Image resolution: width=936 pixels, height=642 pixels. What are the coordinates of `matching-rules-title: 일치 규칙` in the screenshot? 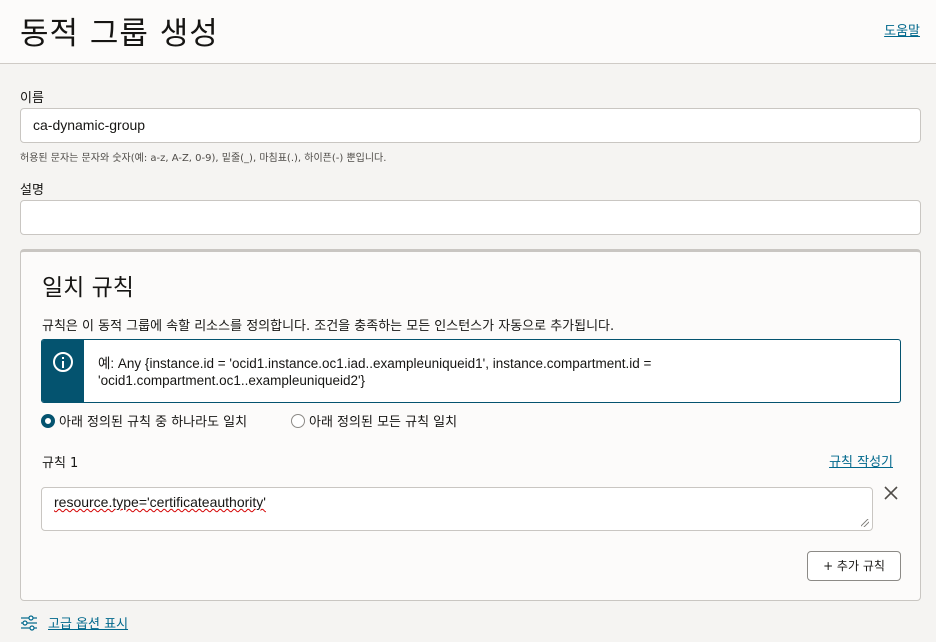 It's located at (88, 288).